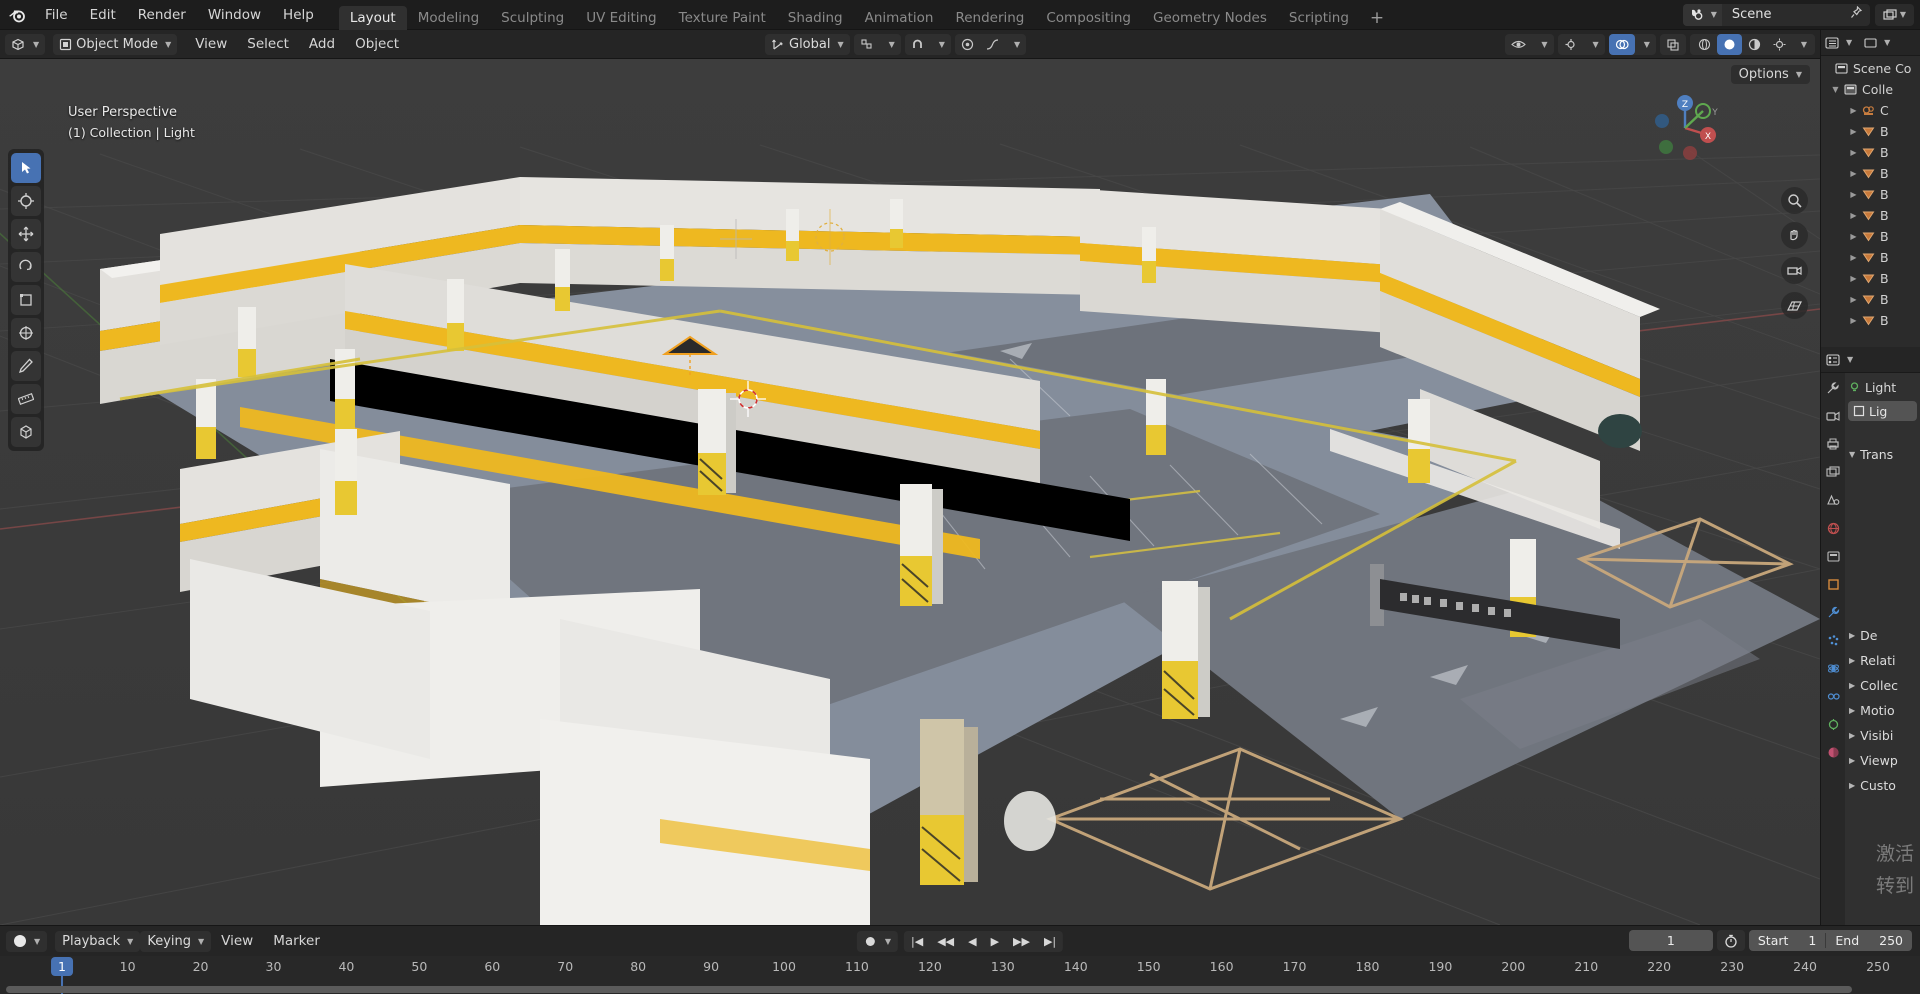 The width and height of the screenshot is (1920, 994). I want to click on outliner-row-camera: ▶ C, so click(1870, 110).